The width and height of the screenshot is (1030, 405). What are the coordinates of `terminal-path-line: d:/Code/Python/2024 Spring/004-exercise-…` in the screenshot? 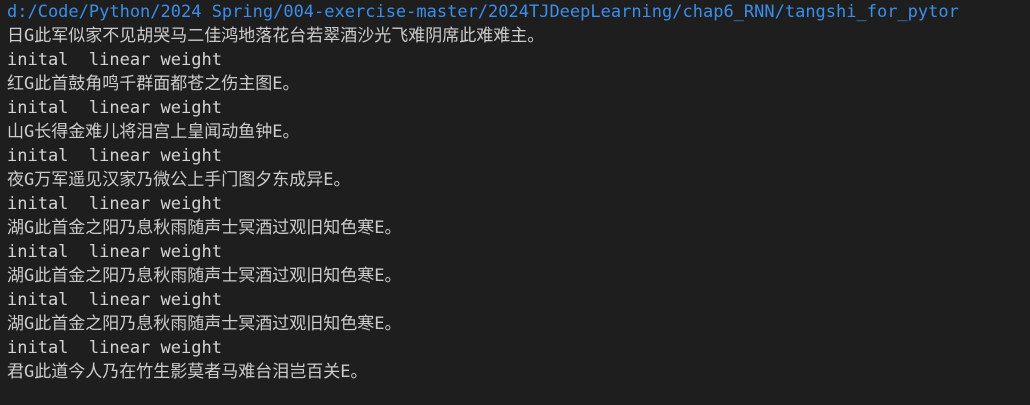 It's located at (483, 12).